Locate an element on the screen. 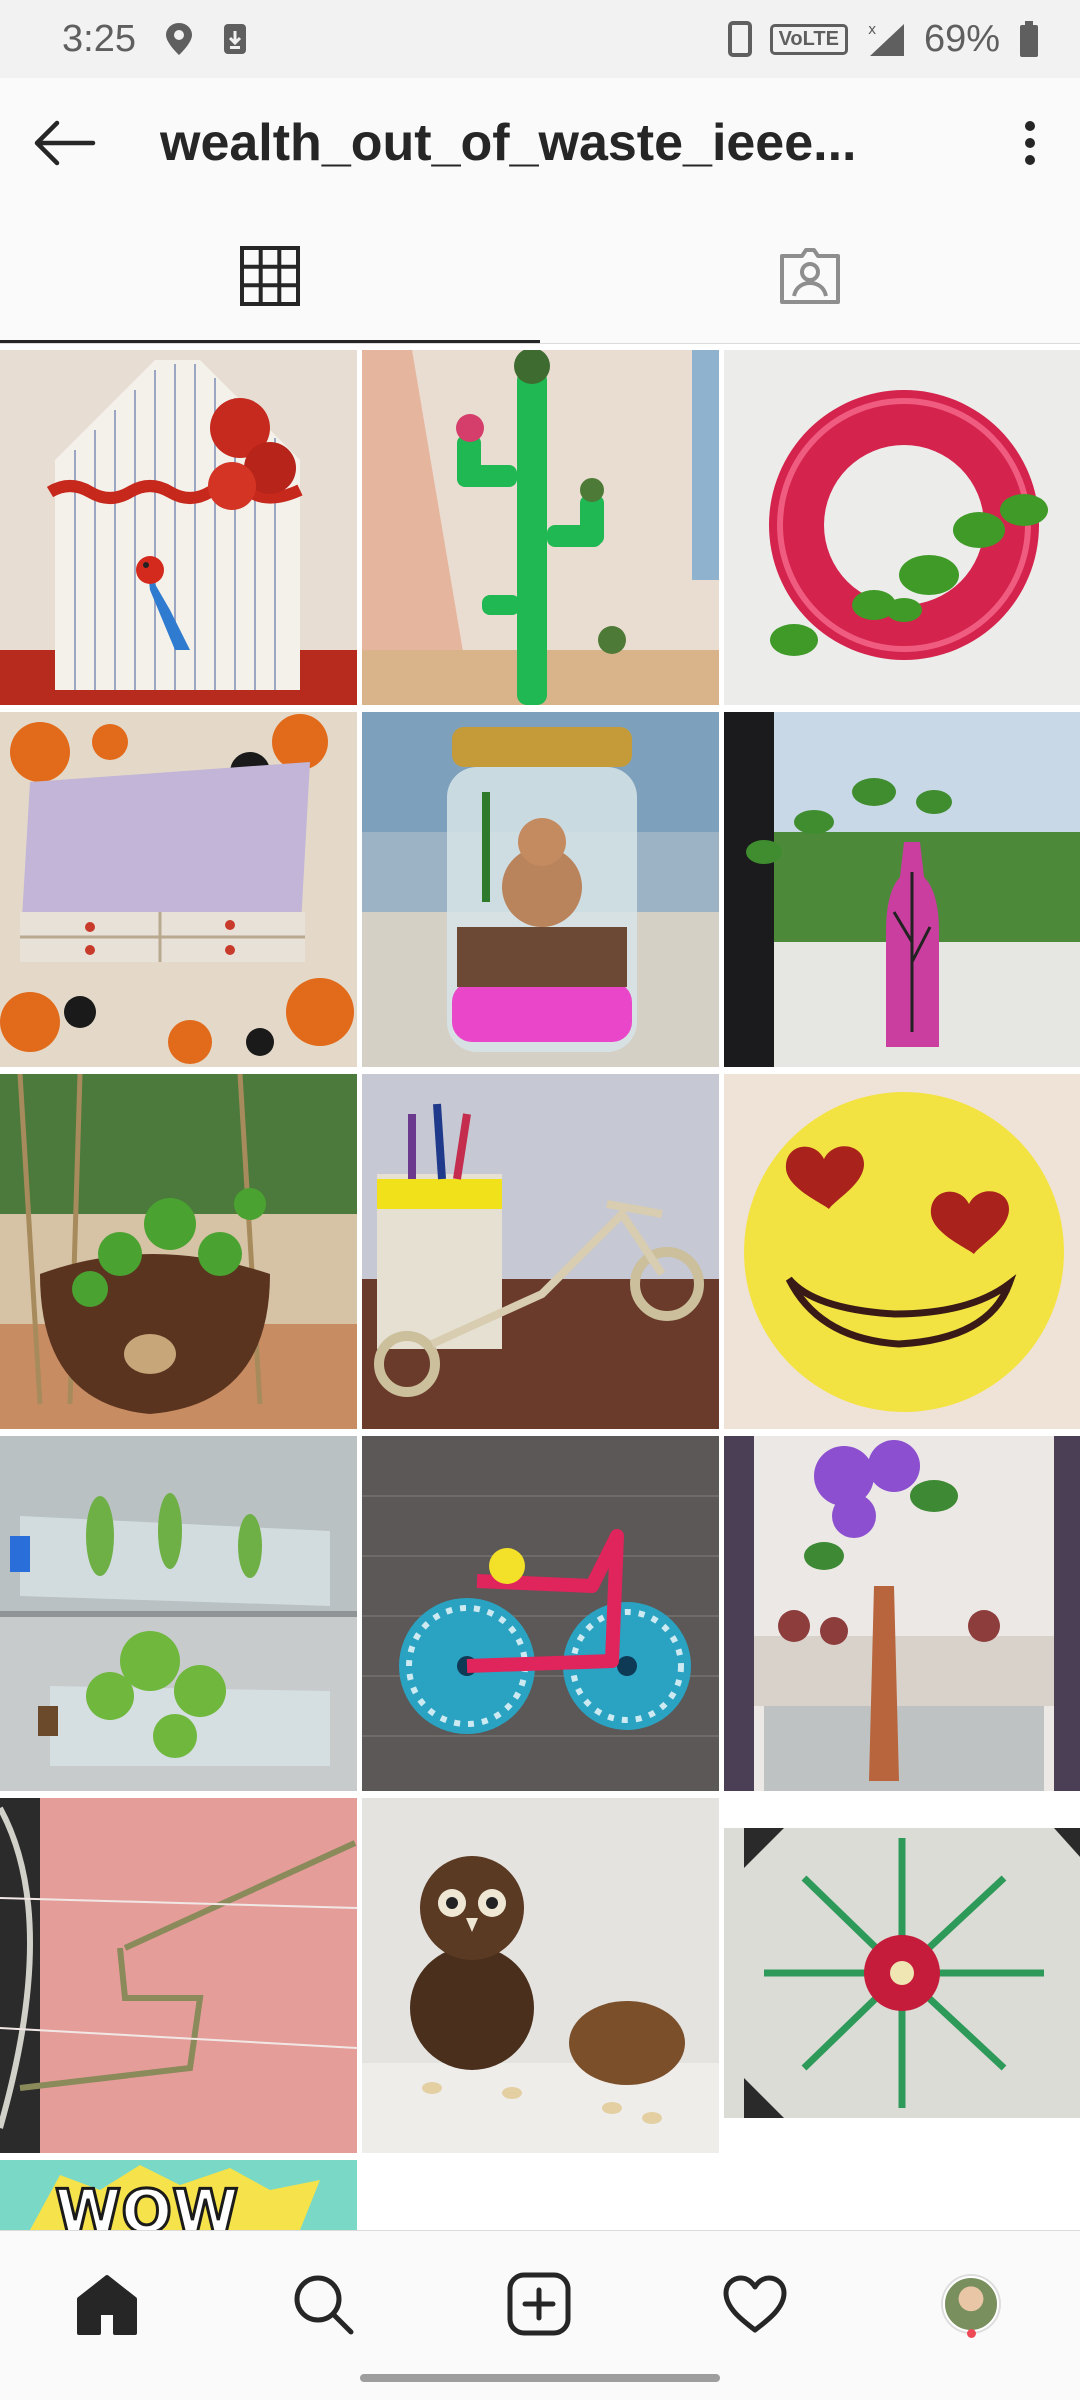  more-vertical-icon is located at coordinates (1030, 143).